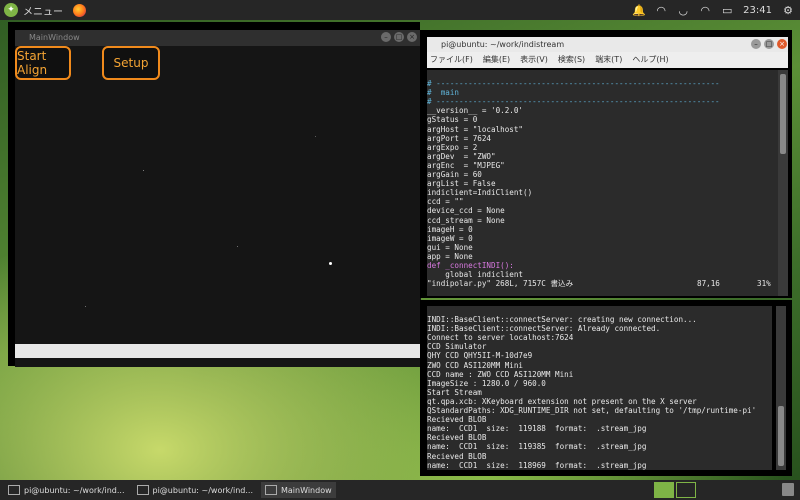 The width and height of the screenshot is (800, 500). Describe the element at coordinates (602, 283) in the screenshot. I see `vim-status-line: "indipolar.py" 268L, 7157C 書込み 87,16 31%` at that location.